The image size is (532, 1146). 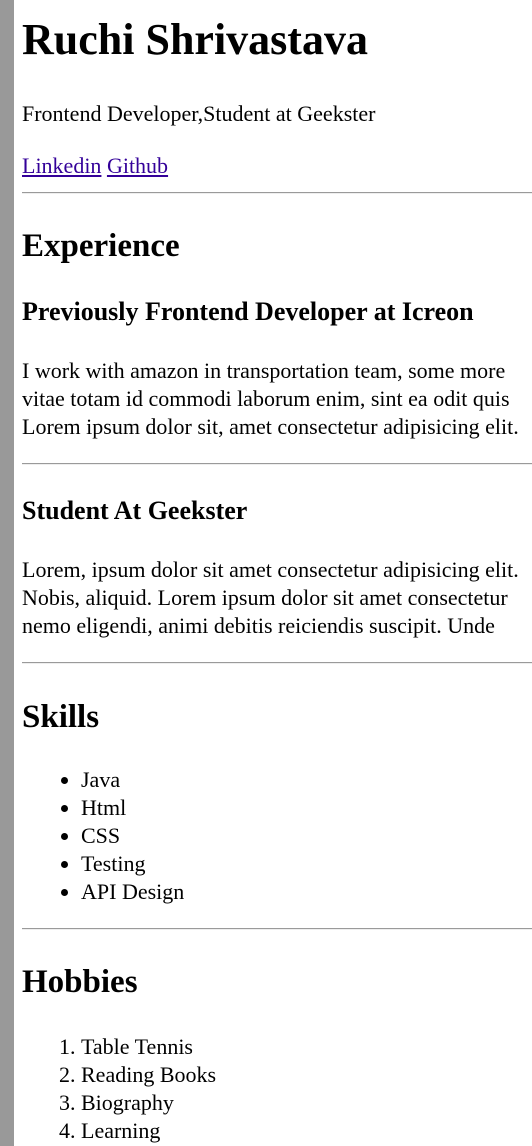 What do you see at coordinates (199, 113) in the screenshot?
I see `tagline: Frontend Developer,Student at Geekster` at bounding box center [199, 113].